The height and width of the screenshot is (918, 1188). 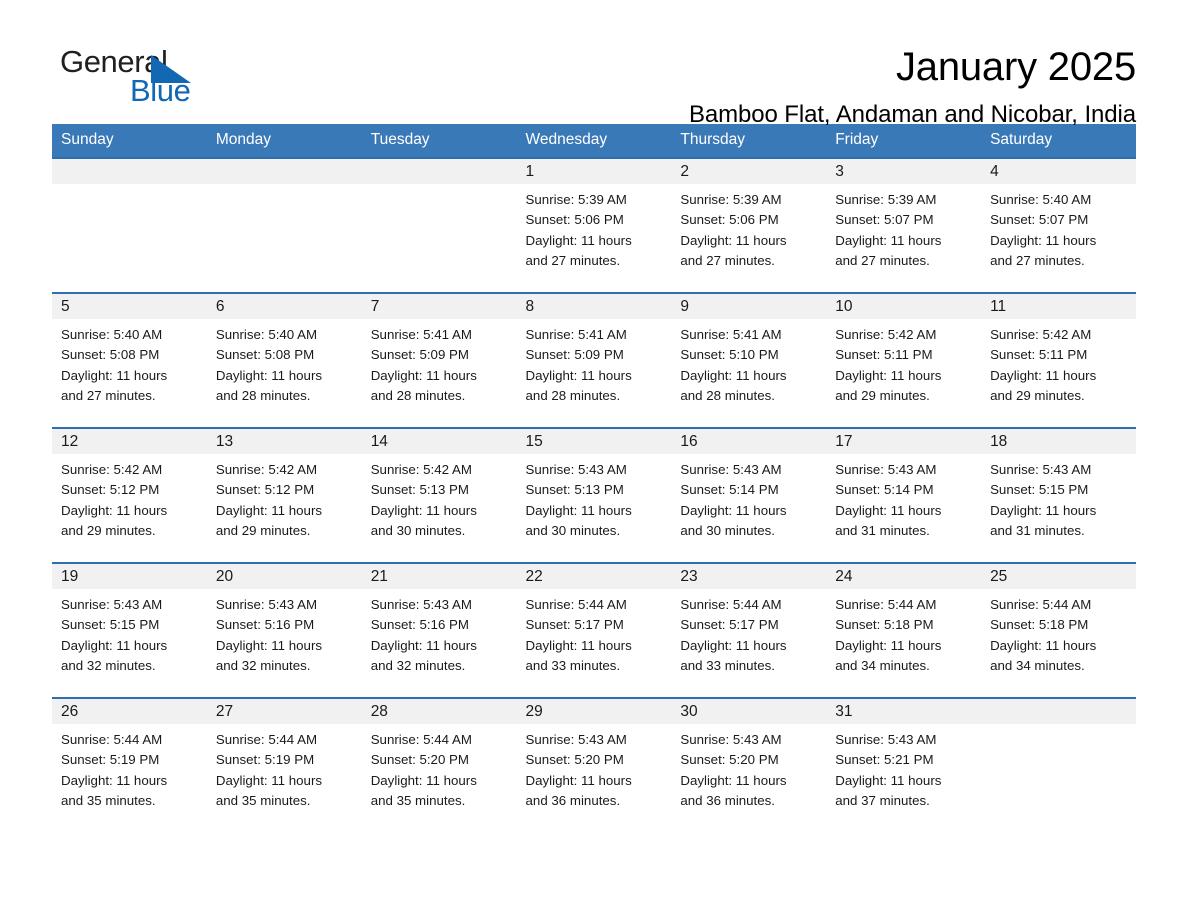 What do you see at coordinates (284, 306) in the screenshot?
I see `day-number: 6` at bounding box center [284, 306].